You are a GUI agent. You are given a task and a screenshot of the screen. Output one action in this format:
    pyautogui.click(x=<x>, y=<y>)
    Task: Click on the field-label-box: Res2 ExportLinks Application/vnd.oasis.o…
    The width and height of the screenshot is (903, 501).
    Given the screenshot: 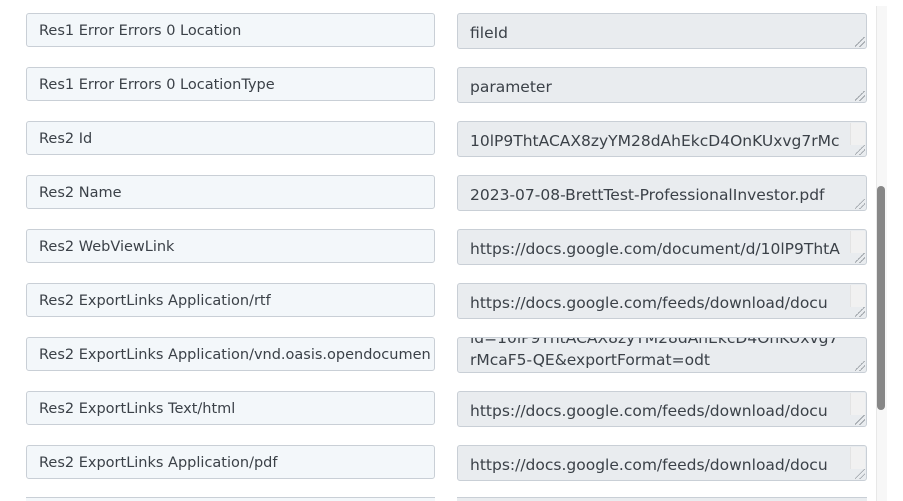 What is the action you would take?
    pyautogui.click(x=230, y=354)
    